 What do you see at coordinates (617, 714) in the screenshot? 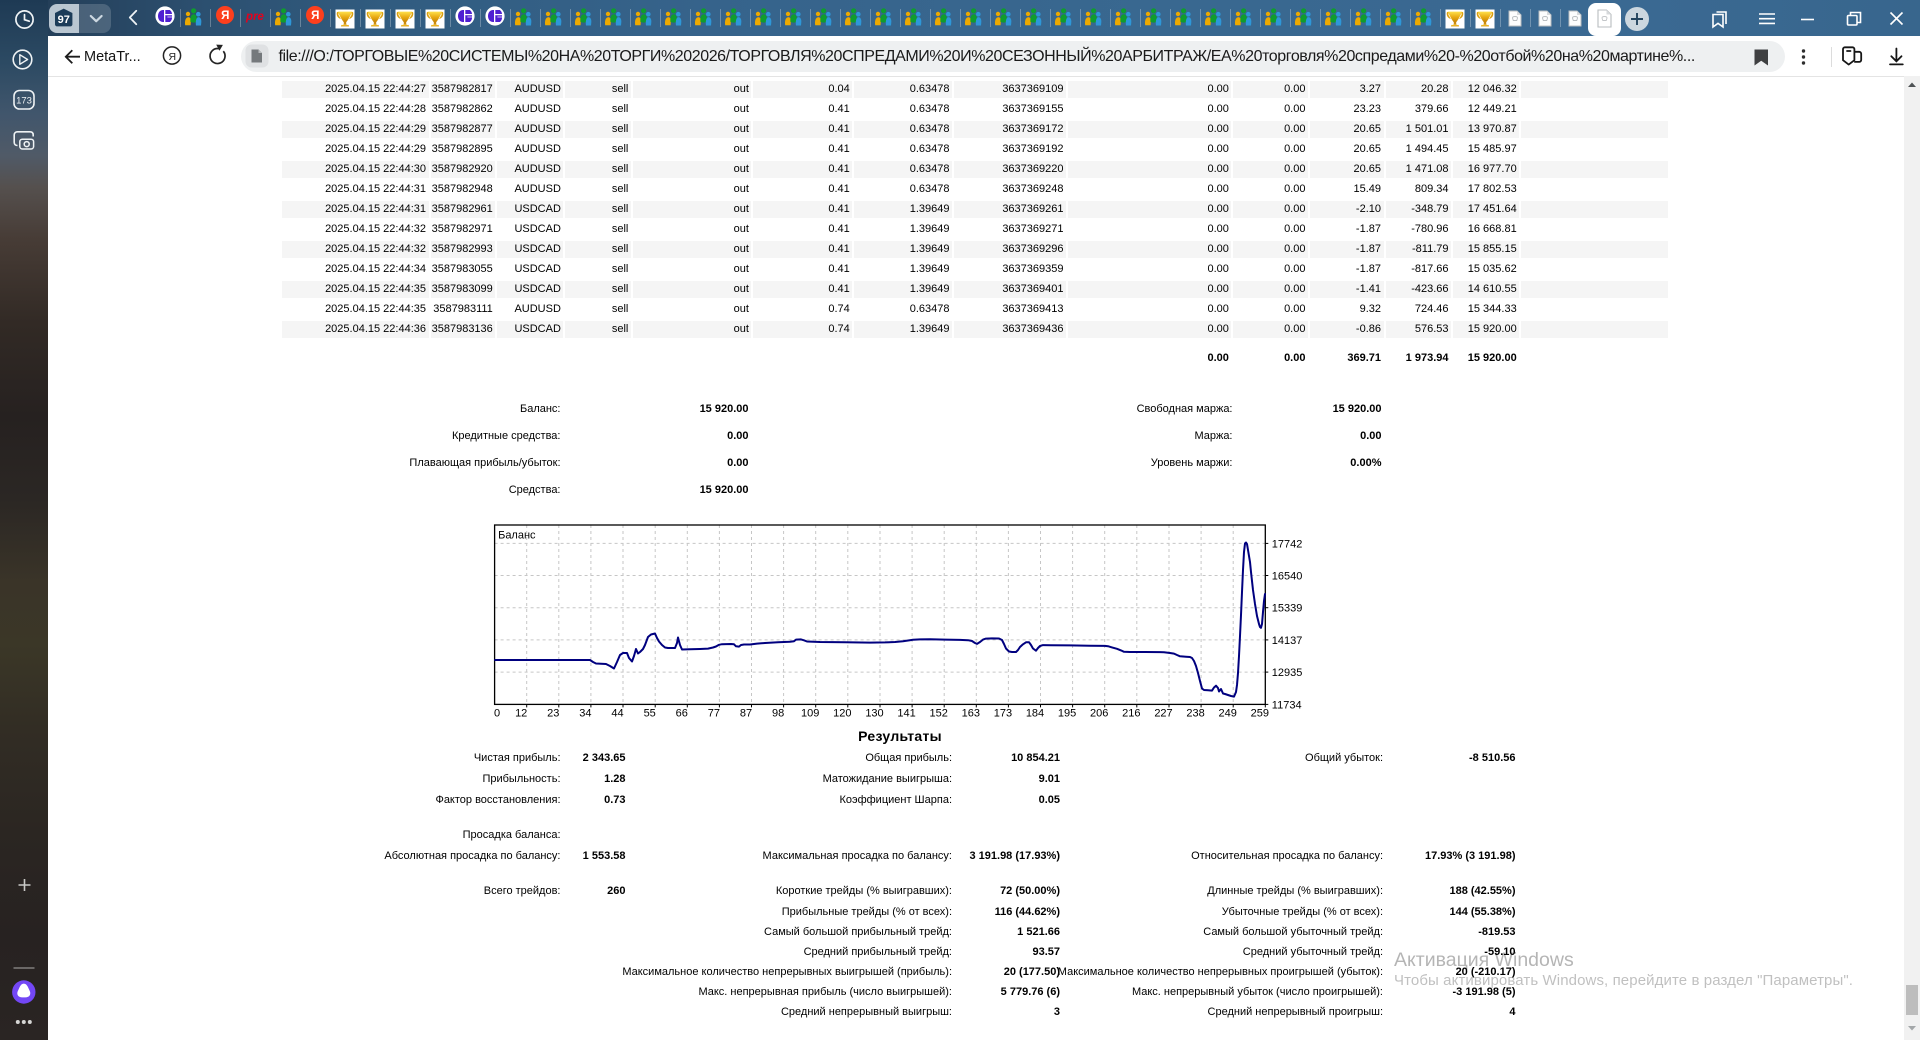
I see `svg-text: 44` at bounding box center [617, 714].